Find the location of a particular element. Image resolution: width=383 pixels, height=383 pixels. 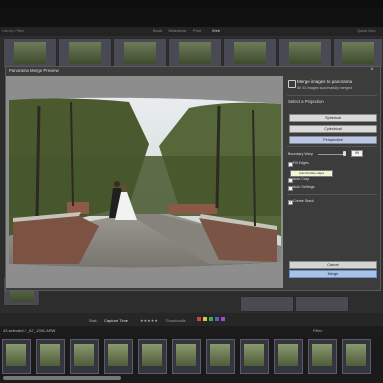

grid-toolbar is located at coordinates (191, 319).